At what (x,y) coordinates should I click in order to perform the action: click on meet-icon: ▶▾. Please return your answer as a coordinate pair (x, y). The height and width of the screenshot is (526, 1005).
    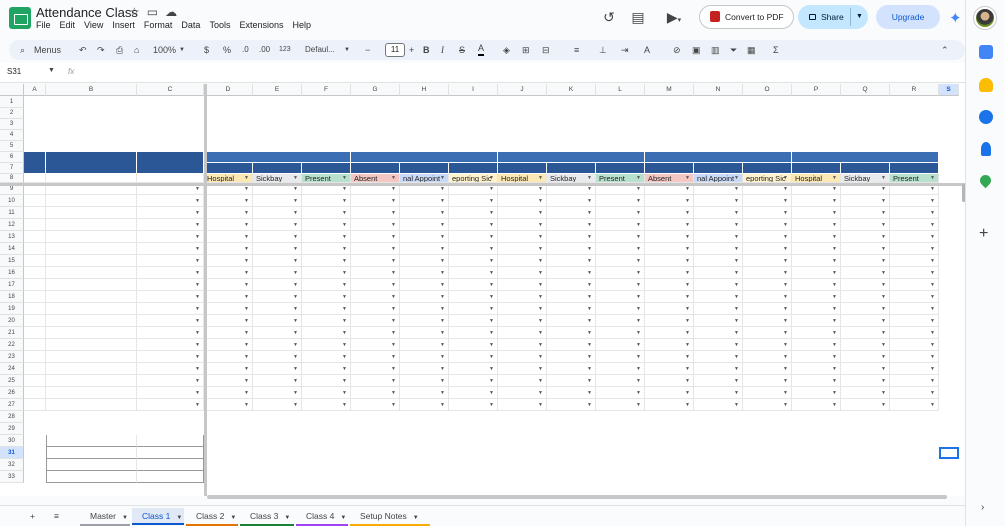
    Looking at the image, I should click on (674, 17).